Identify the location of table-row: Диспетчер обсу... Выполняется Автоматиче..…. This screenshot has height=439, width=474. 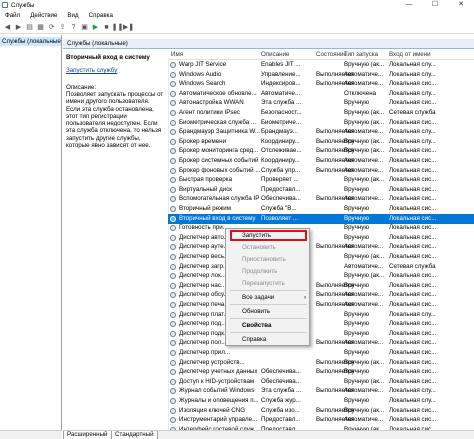
(321, 295).